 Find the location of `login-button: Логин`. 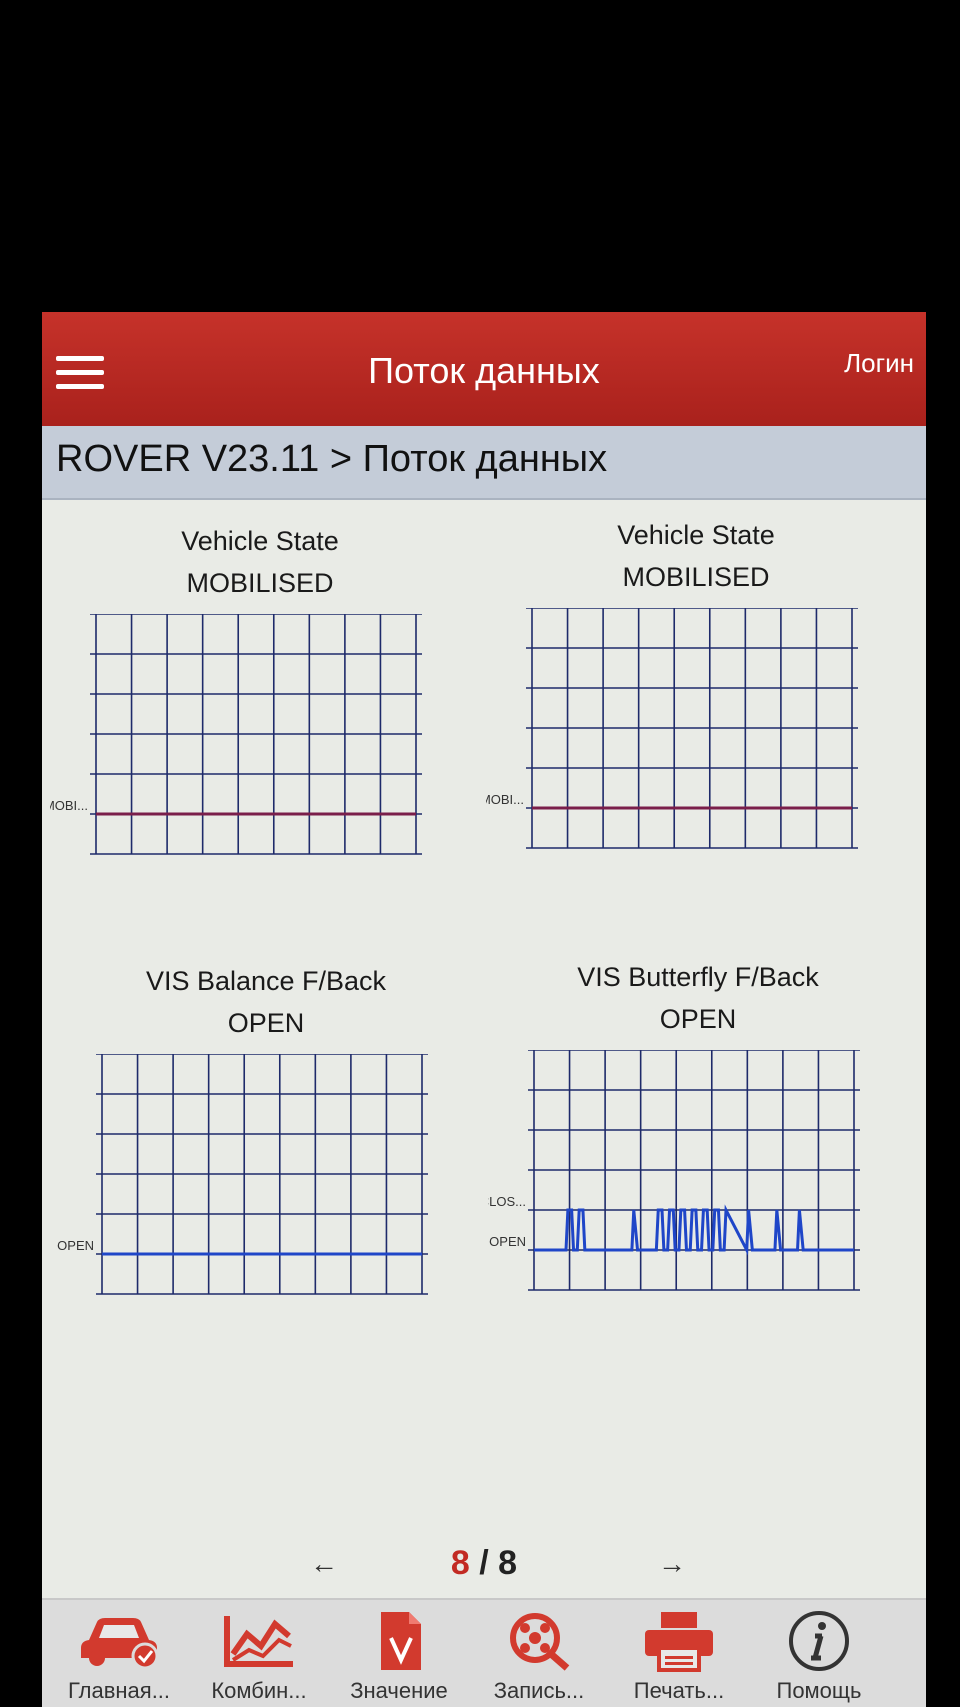

login-button: Логин is located at coordinates (879, 363).